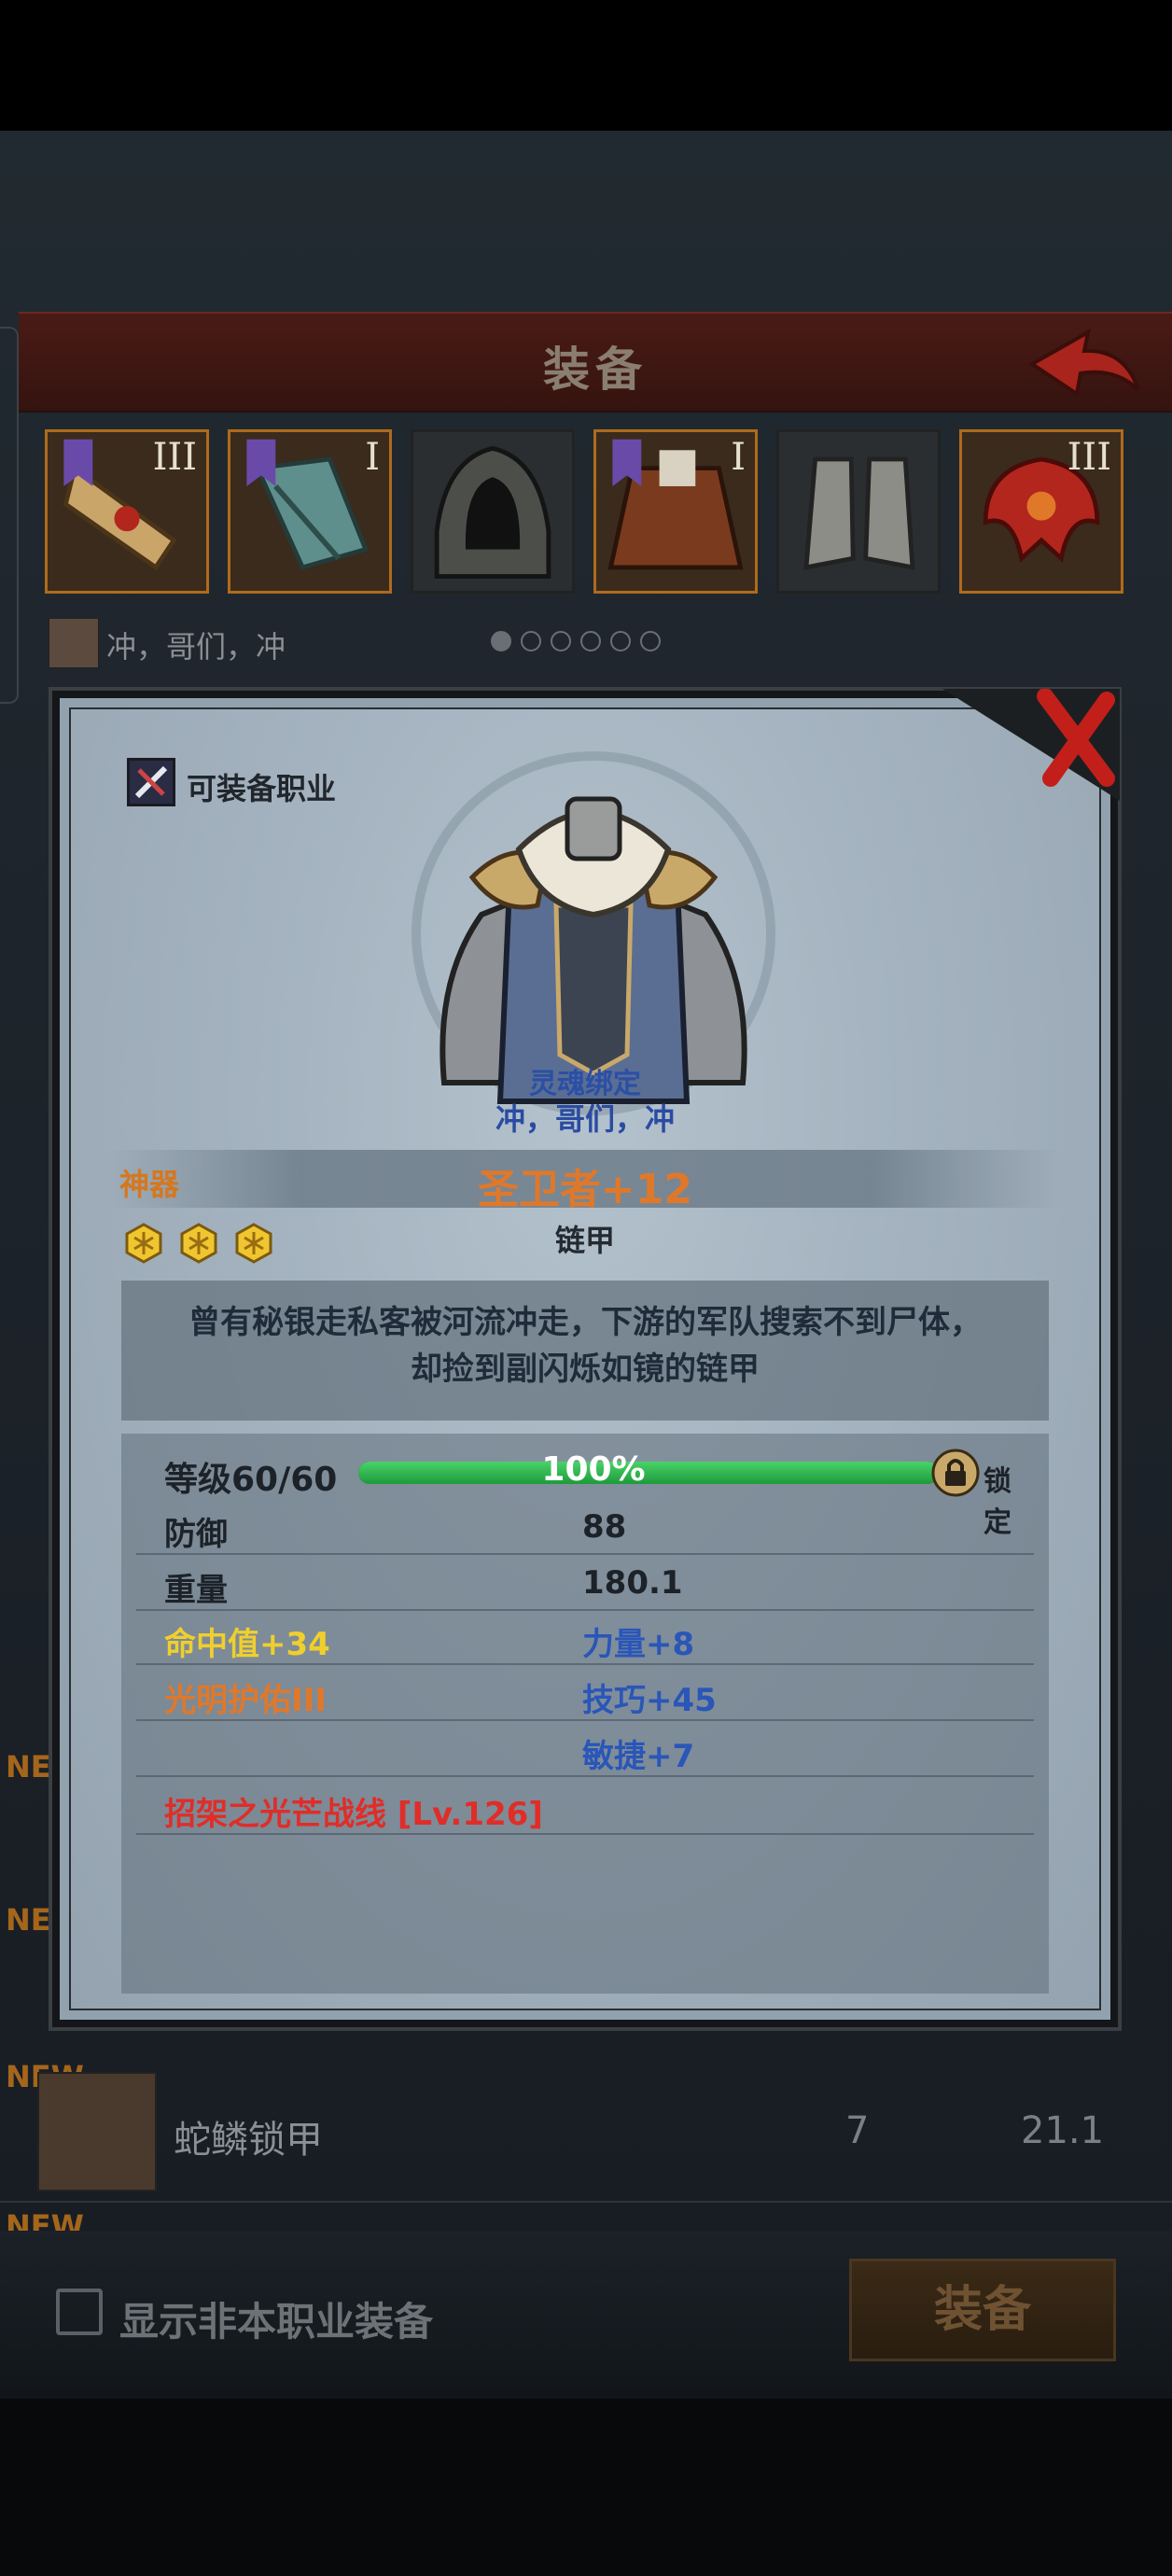  I want to click on item-weight: 21.1, so click(1063, 2130).